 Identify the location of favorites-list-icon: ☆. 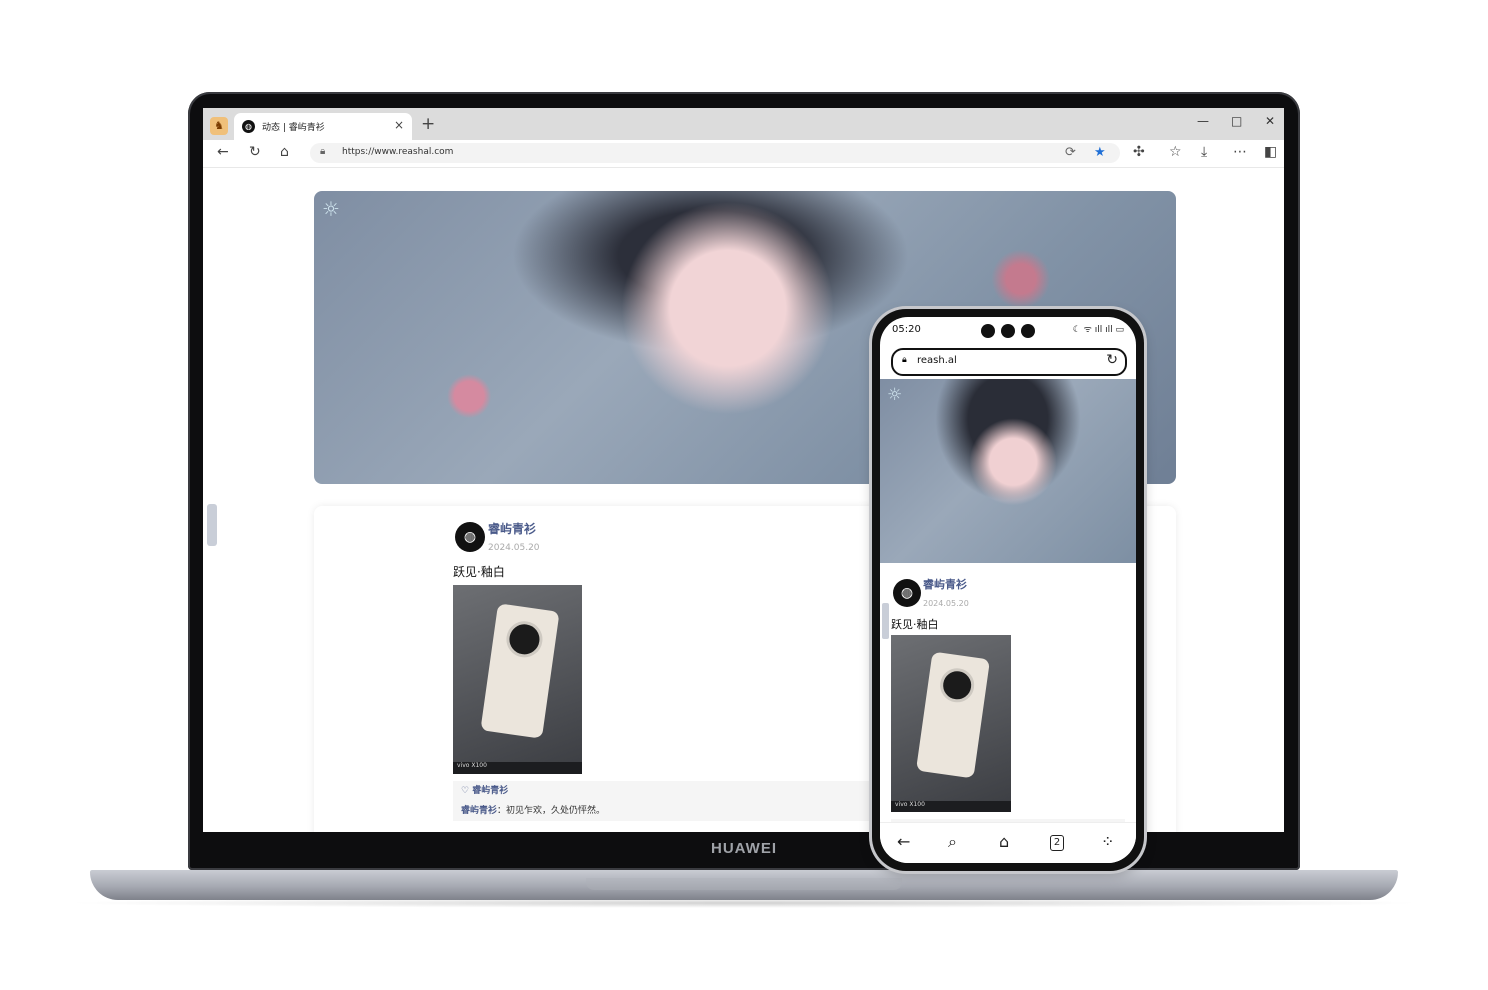
(1175, 152).